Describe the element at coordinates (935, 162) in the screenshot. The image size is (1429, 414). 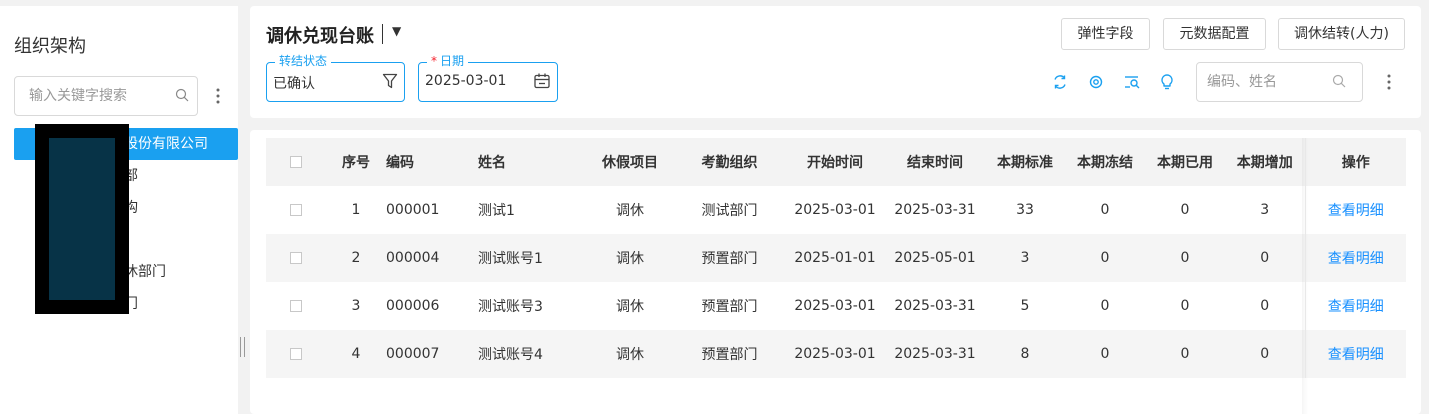
I see `column-header: 结束时间` at that location.